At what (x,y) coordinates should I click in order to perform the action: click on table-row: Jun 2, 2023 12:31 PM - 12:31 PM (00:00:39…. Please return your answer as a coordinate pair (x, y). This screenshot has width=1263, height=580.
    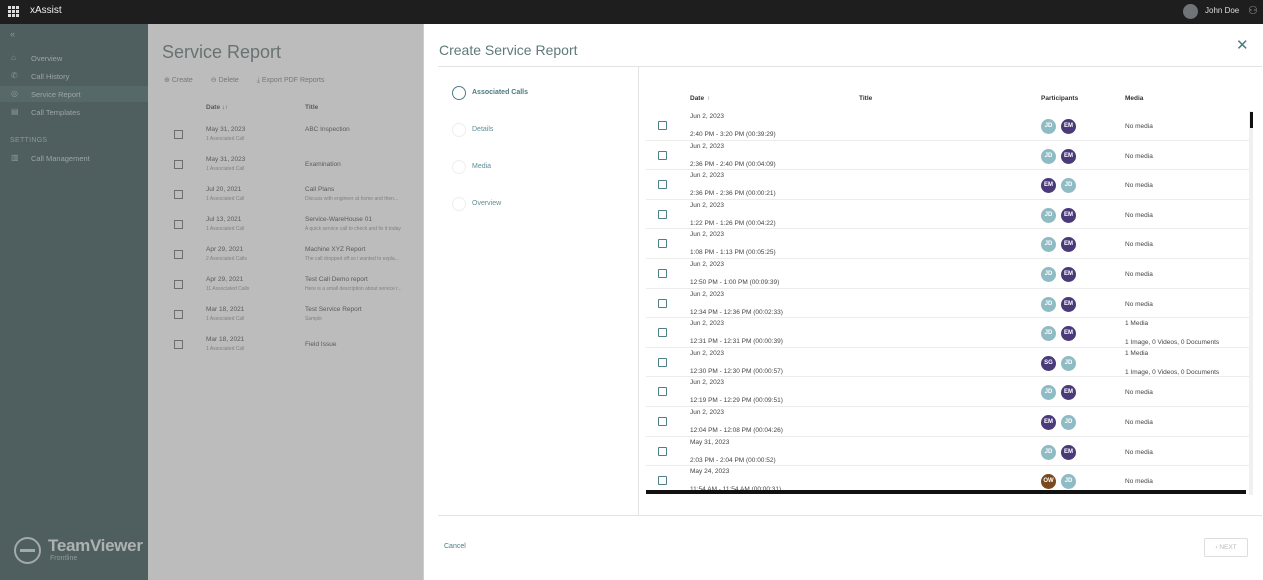
    Looking at the image, I should click on (948, 333).